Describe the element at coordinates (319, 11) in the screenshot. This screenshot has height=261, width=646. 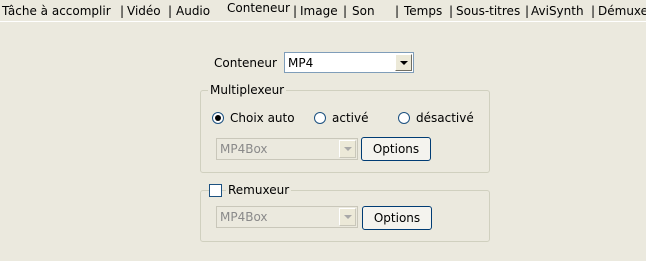
I see `tab-image: Image` at that location.